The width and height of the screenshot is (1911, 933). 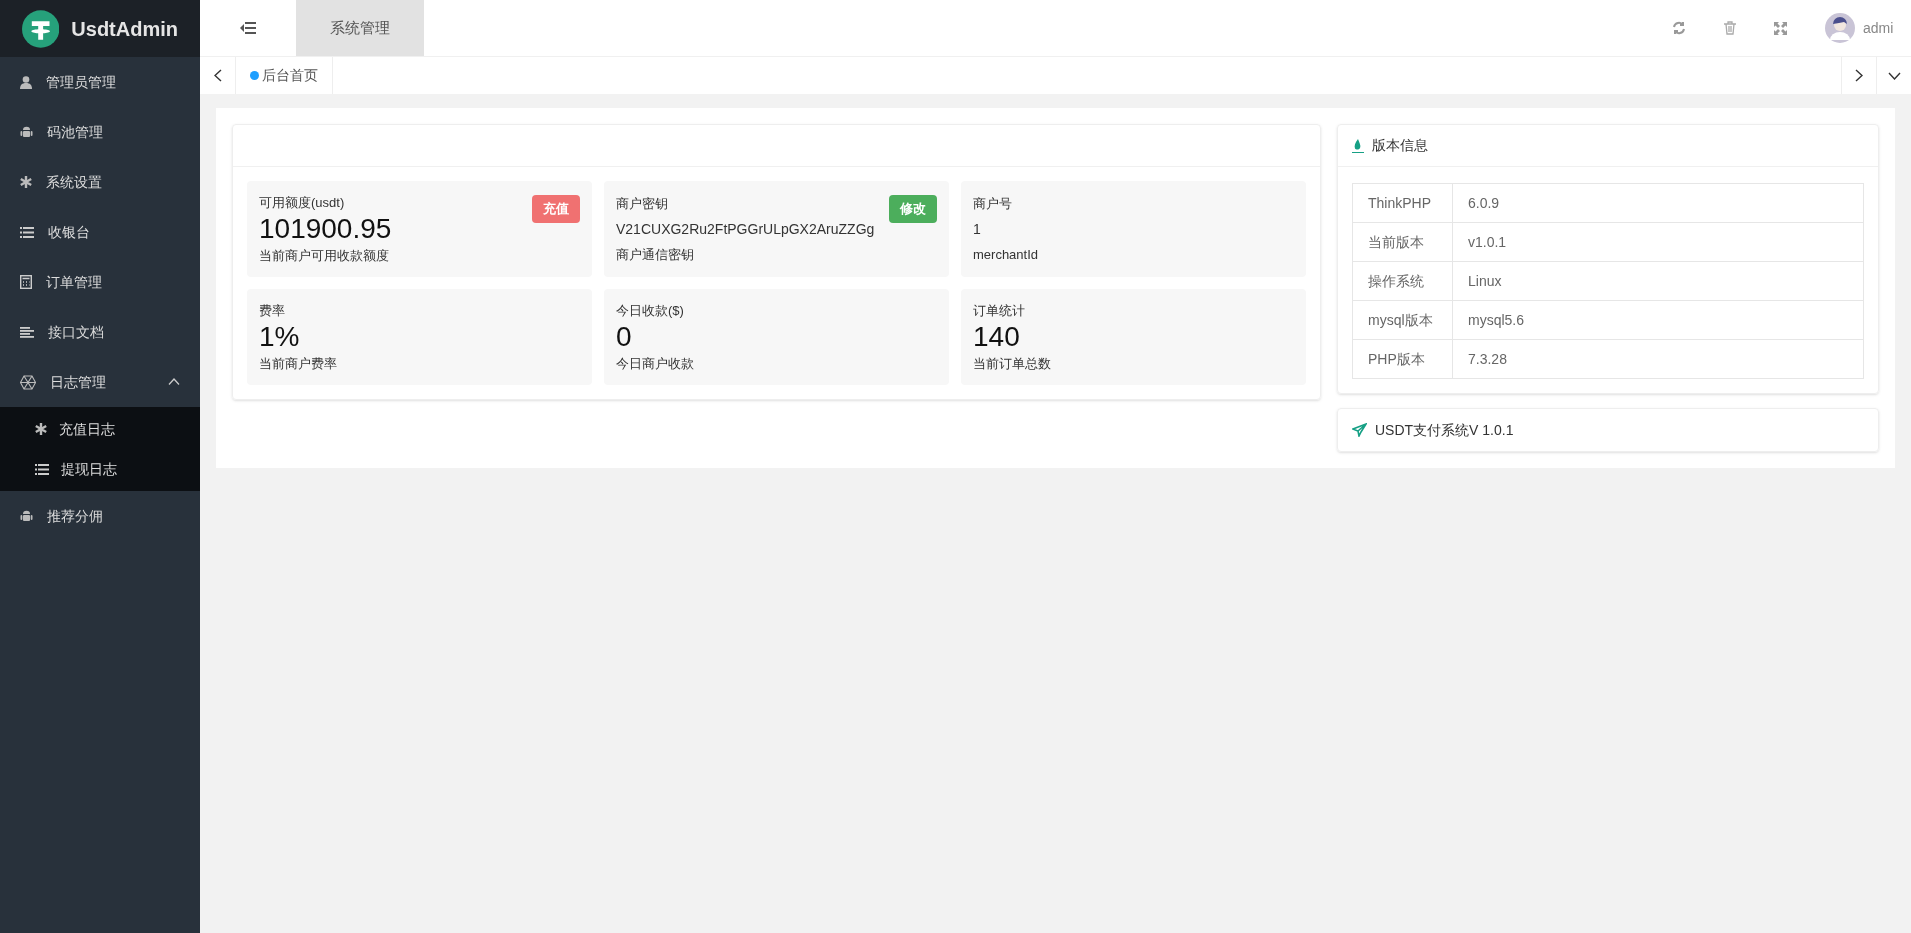 What do you see at coordinates (280, 337) in the screenshot?
I see `stat-value: 1%` at bounding box center [280, 337].